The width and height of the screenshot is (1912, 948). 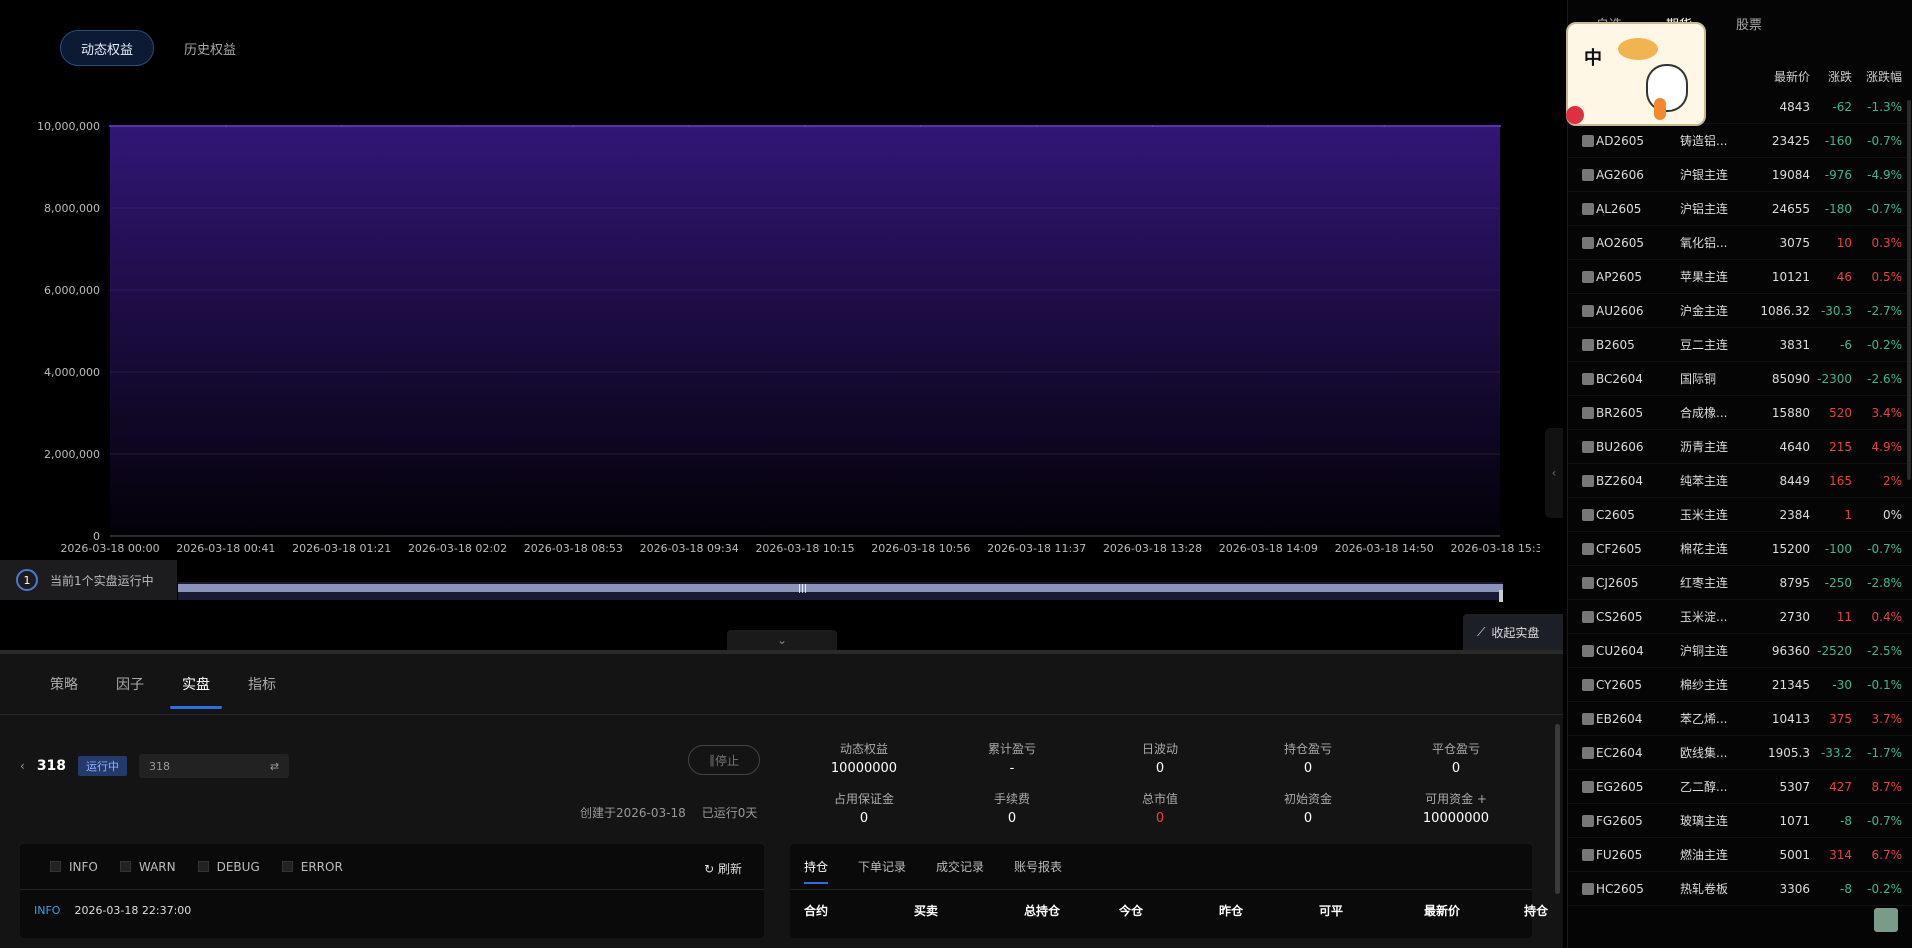 What do you see at coordinates (214, 766) in the screenshot?
I see `strategy-select: 318 ⇄` at bounding box center [214, 766].